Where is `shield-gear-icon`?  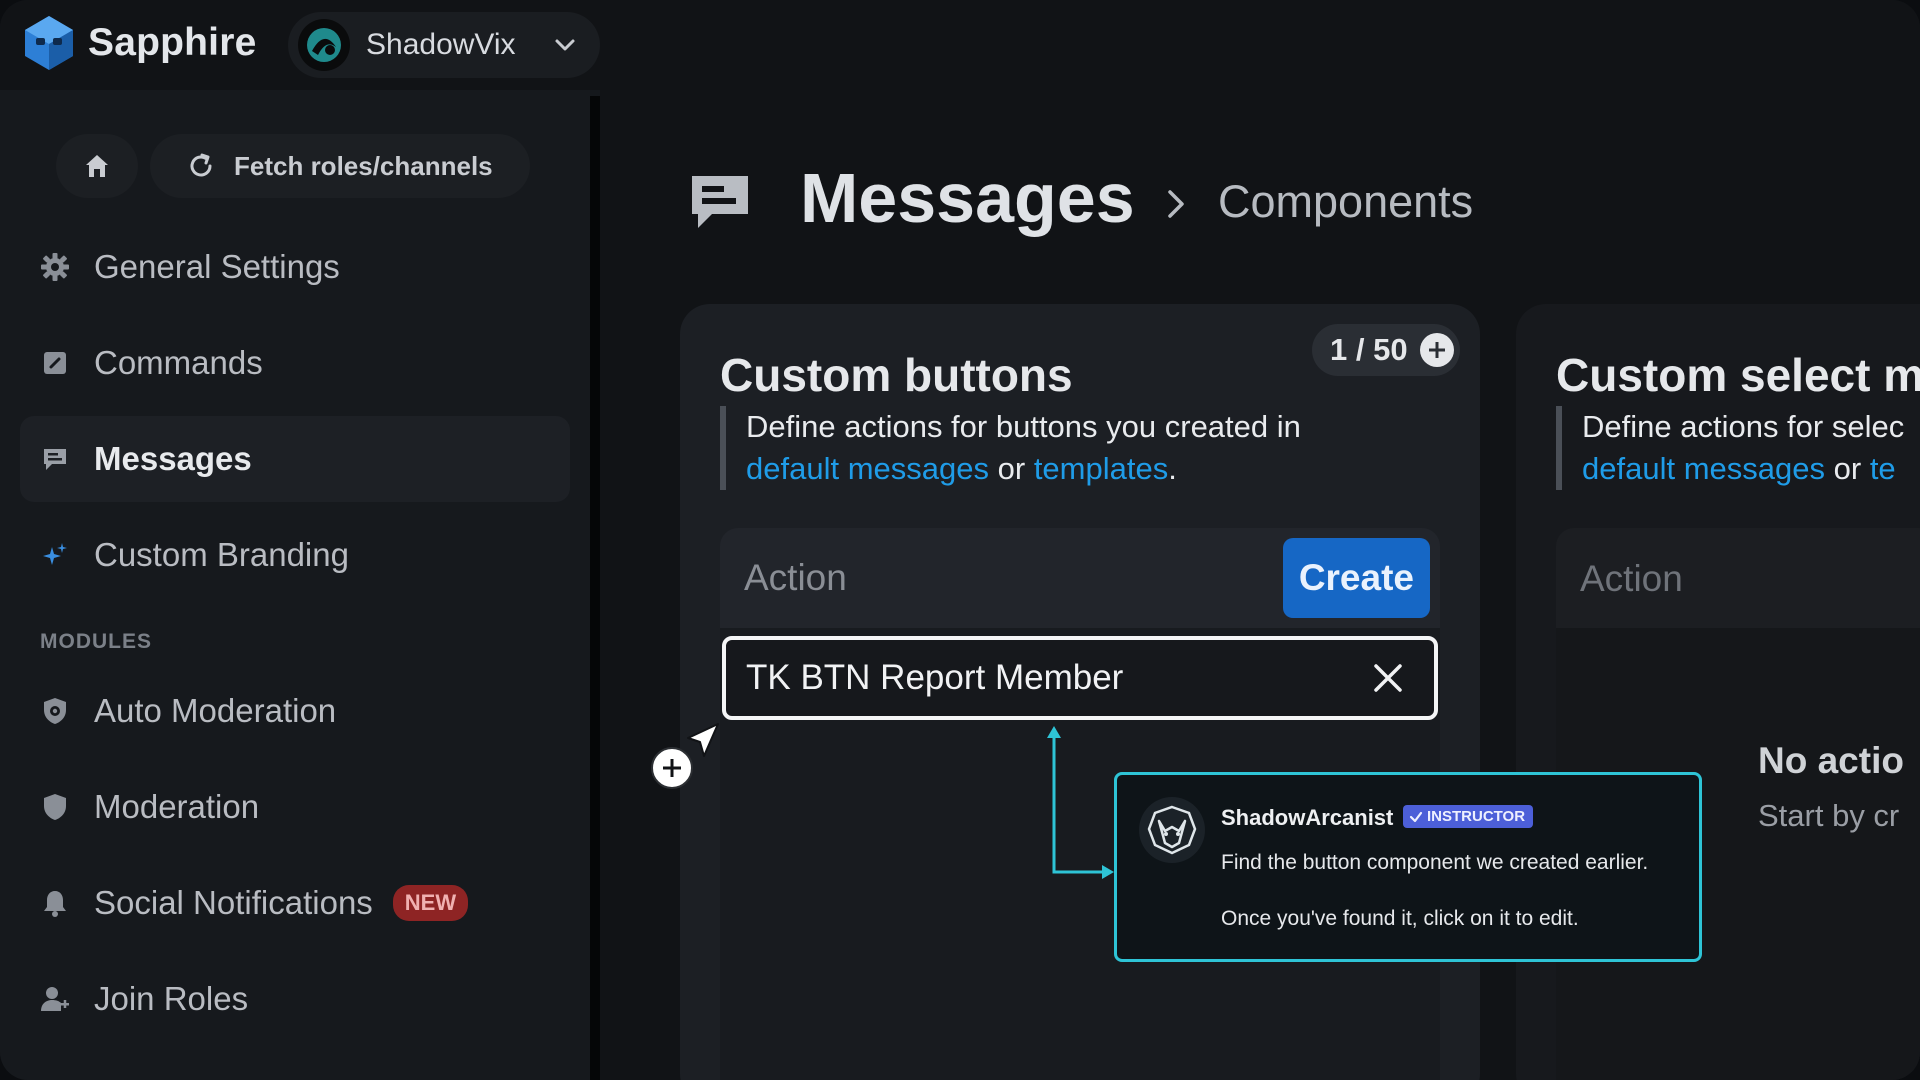
shield-gear-icon is located at coordinates (55, 711).